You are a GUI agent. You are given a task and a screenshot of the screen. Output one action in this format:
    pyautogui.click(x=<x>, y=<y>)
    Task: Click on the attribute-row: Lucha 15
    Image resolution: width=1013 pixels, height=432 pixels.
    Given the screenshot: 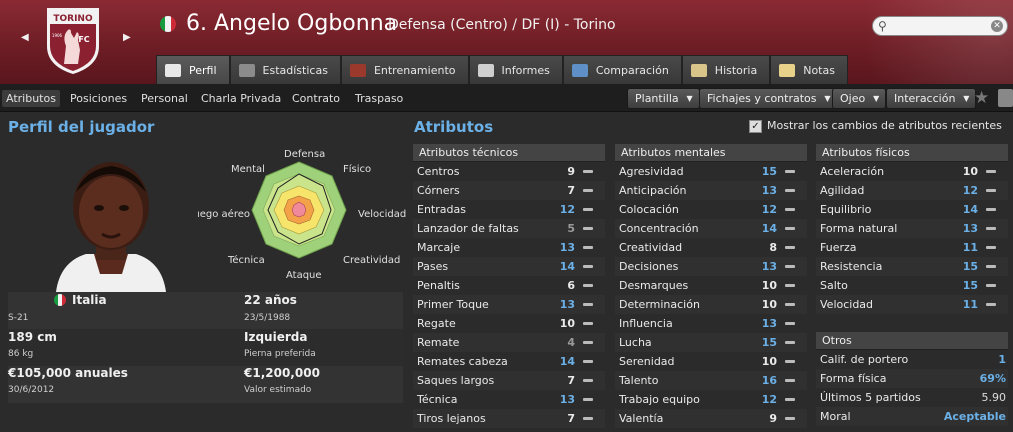 What is the action you would take?
    pyautogui.click(x=711, y=342)
    